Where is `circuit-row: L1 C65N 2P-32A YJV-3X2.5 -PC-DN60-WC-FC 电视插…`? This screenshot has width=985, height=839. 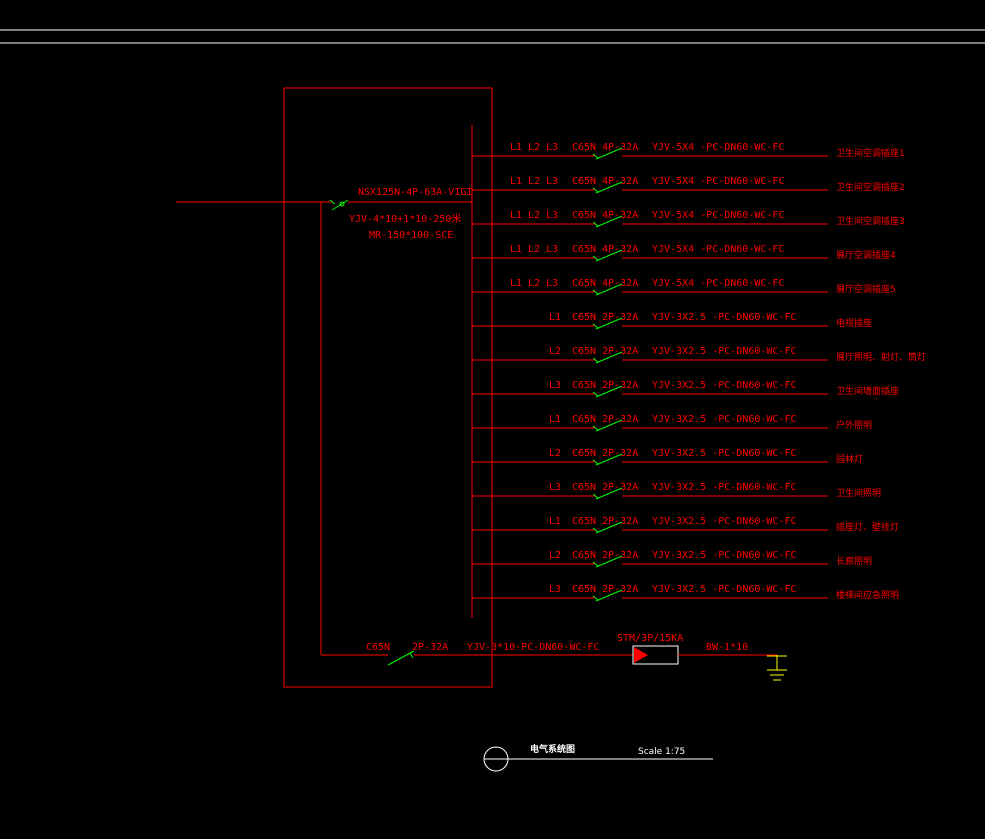 circuit-row: L1 C65N 2P-32A YJV-3X2.5 -PC-DN60-WC-FC 电视插… is located at coordinates (672, 321).